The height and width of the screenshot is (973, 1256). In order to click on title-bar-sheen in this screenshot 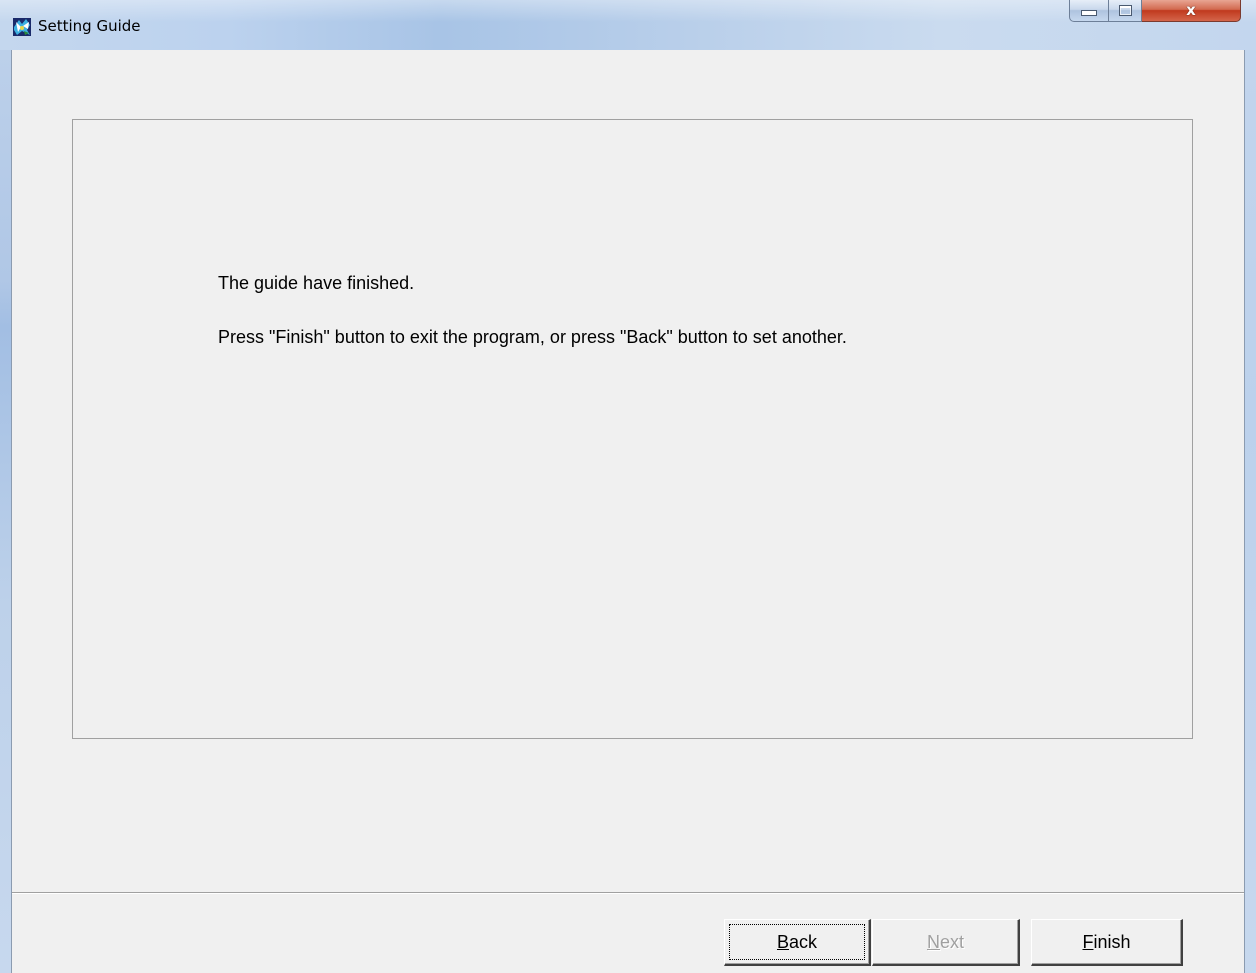, I will do `click(628, 11)`.